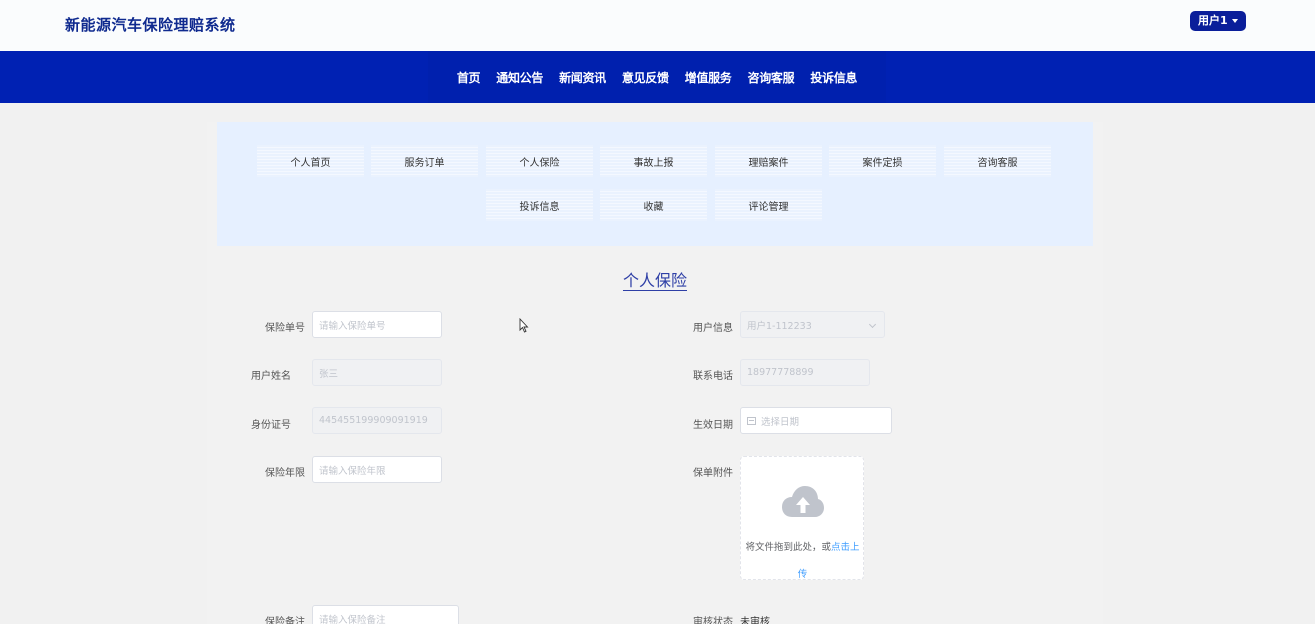 This screenshot has height=624, width=1315. What do you see at coordinates (833, 77) in the screenshot?
I see `nav-item-complaints: 投诉信息` at bounding box center [833, 77].